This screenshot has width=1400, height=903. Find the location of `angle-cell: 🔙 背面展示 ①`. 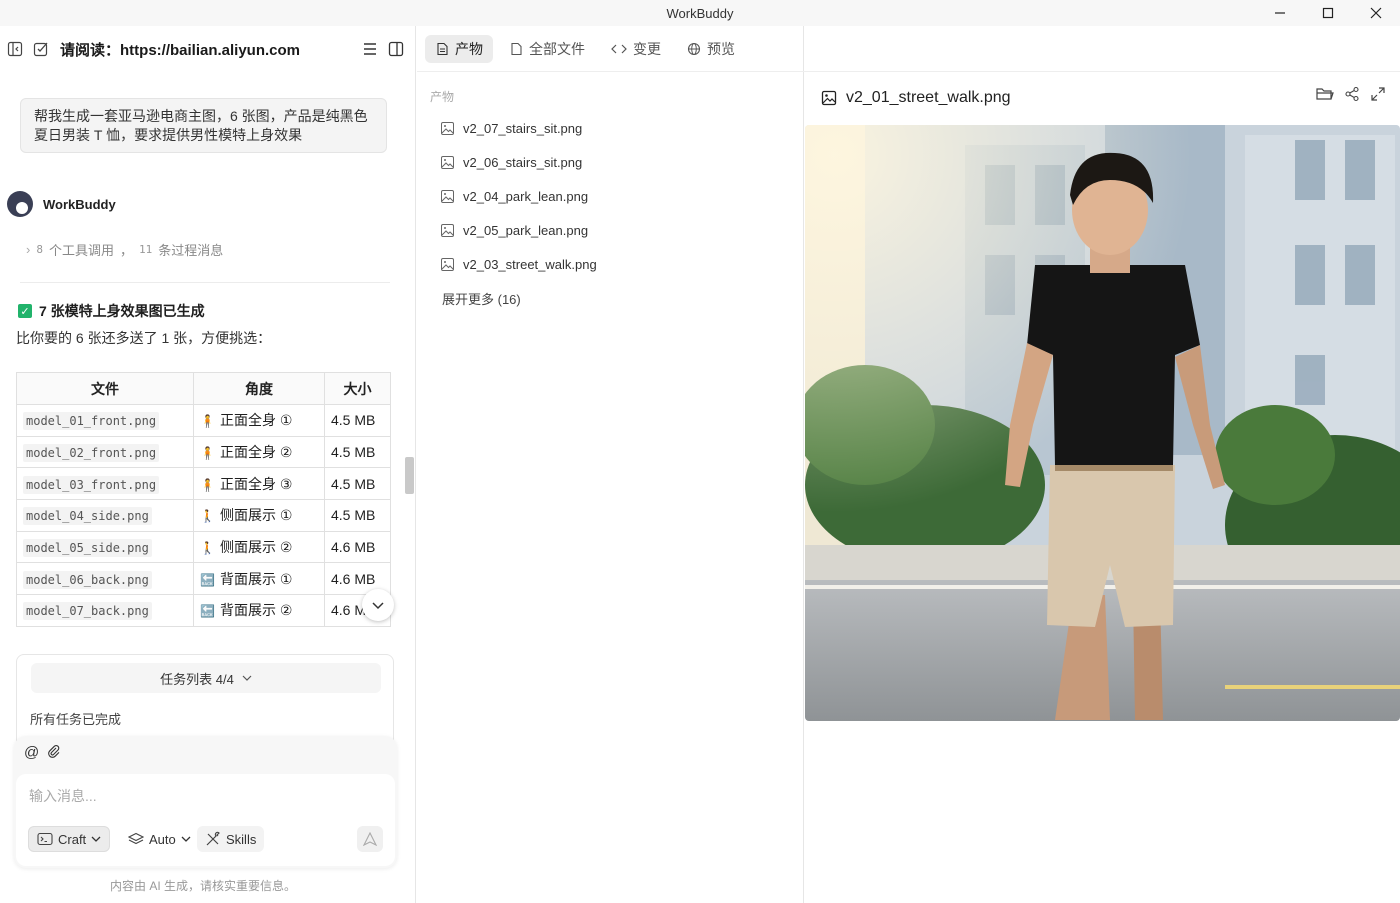

angle-cell: 🔙 背面展示 ① is located at coordinates (259, 579).